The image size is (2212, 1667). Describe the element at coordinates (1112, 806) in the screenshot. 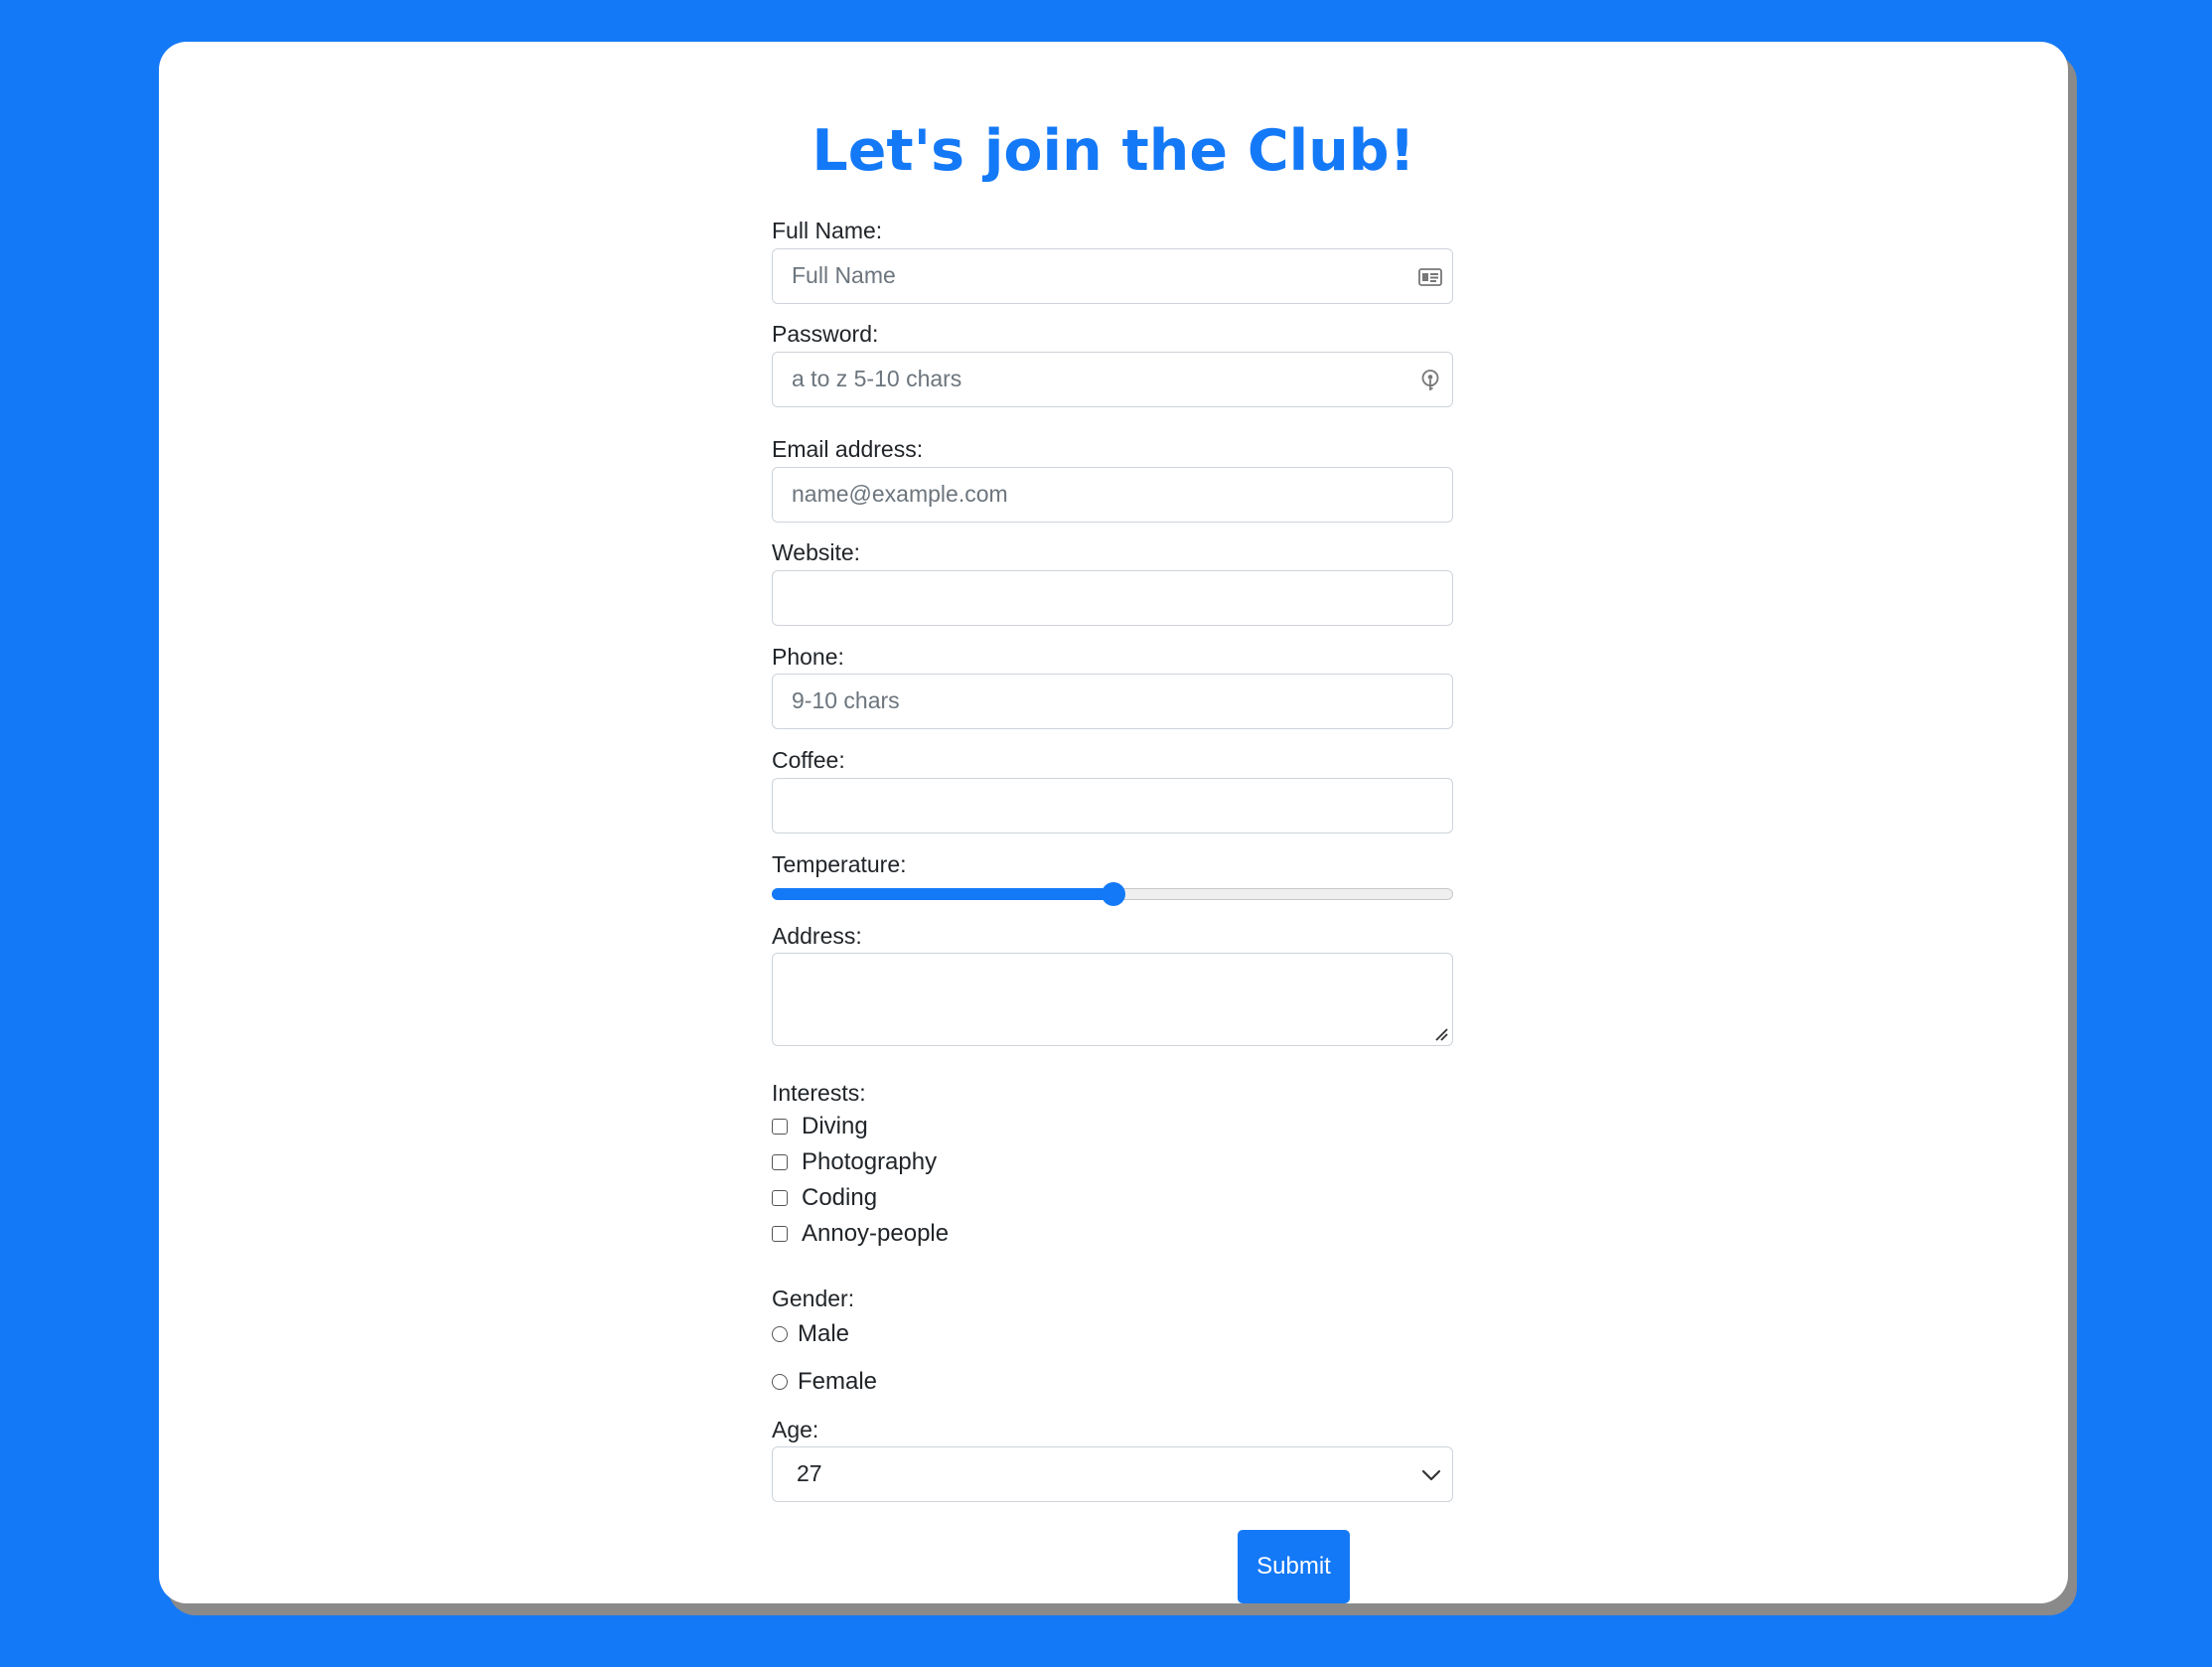

I see `coffee-input` at that location.